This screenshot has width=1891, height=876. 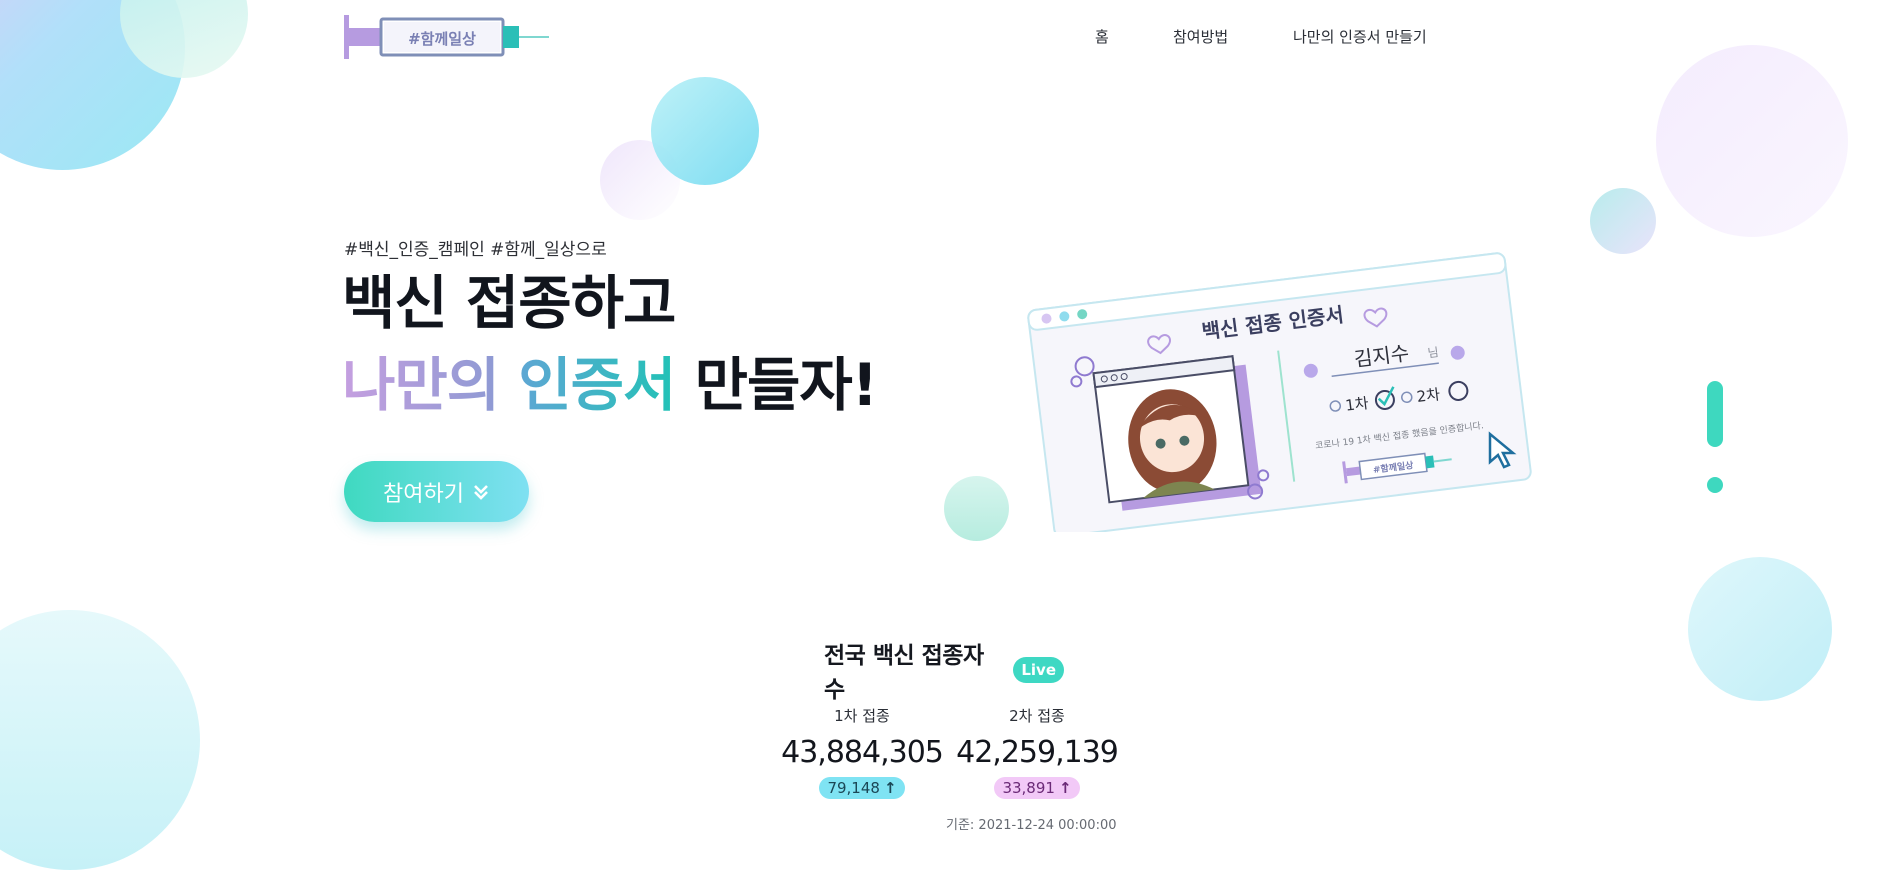 I want to click on certificate-dose1: 1차, so click(x=1357, y=404).